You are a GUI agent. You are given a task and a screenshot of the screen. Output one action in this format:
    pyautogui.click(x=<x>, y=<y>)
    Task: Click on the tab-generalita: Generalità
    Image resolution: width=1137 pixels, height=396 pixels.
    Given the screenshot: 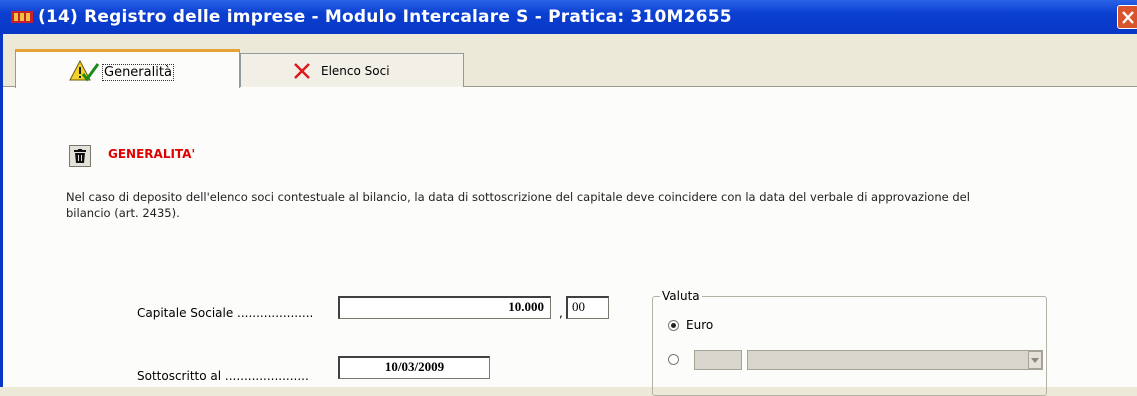 What is the action you would take?
    pyautogui.click(x=127, y=68)
    